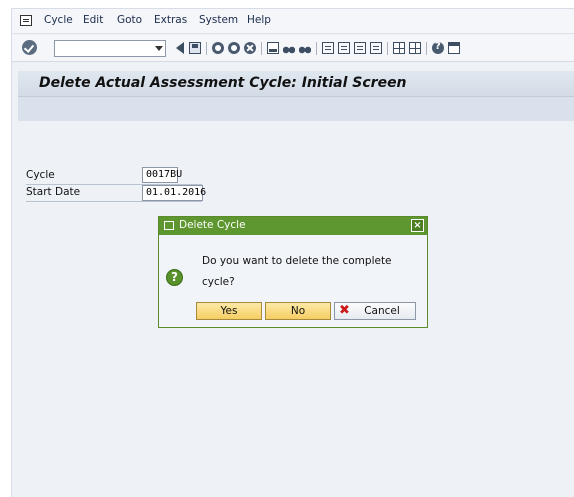  I want to click on command-field, so click(110, 48).